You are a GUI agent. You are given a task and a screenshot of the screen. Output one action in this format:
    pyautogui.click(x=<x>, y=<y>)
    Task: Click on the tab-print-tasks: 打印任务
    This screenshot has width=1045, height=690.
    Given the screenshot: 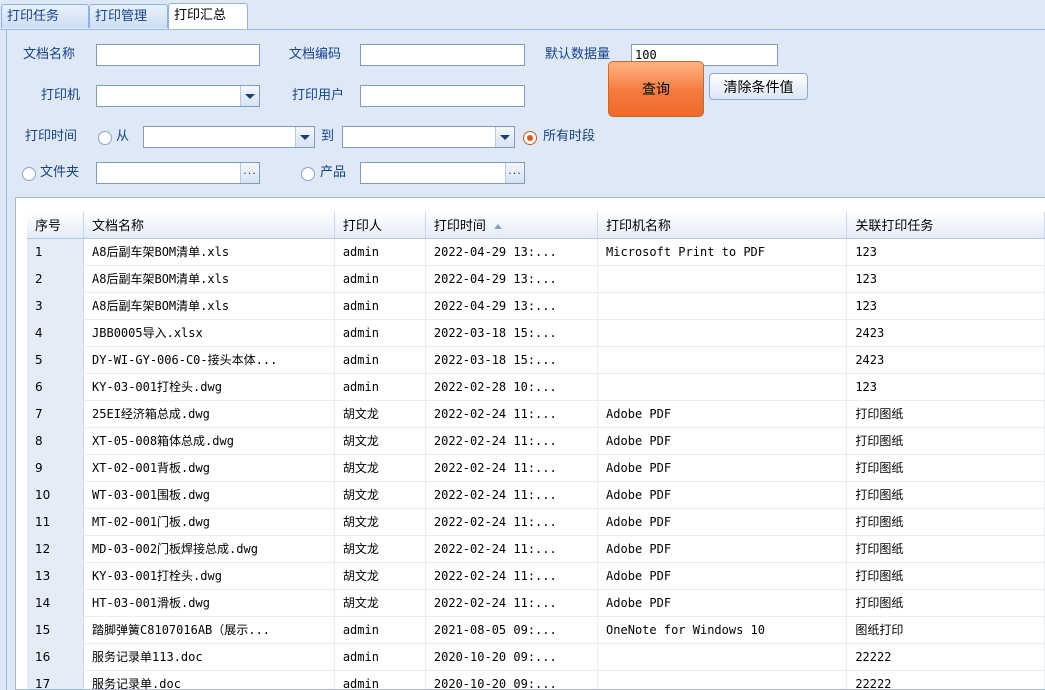 What is the action you would take?
    pyautogui.click(x=45, y=16)
    